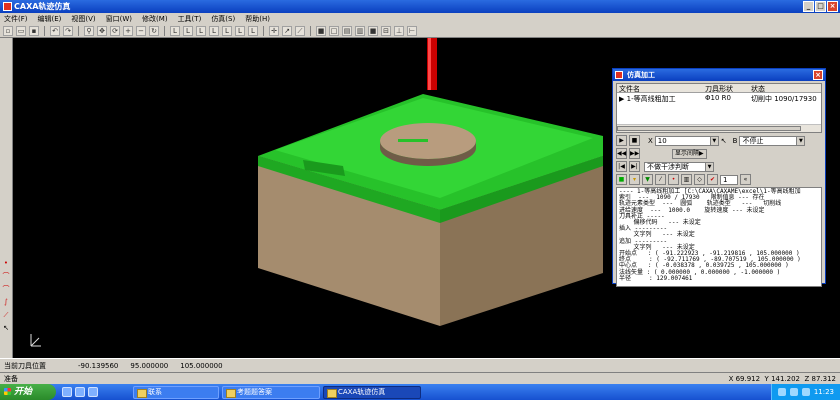  I want to click on menu-simulate: 仿真(S), so click(223, 19).